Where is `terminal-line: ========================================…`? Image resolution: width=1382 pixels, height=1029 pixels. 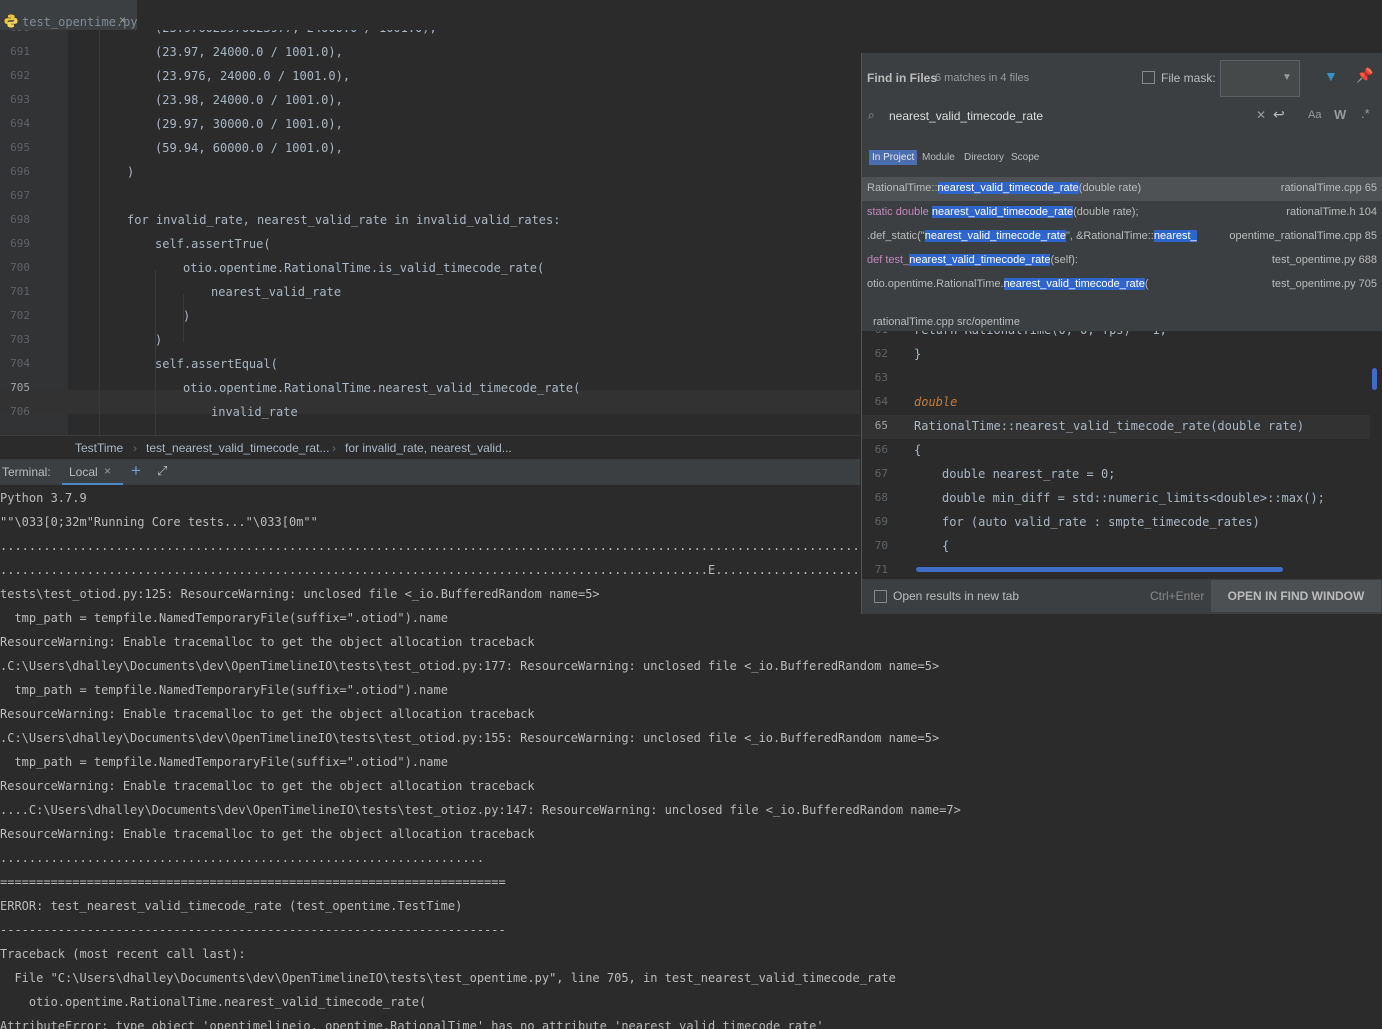 terminal-line: ========================================… is located at coordinates (253, 882).